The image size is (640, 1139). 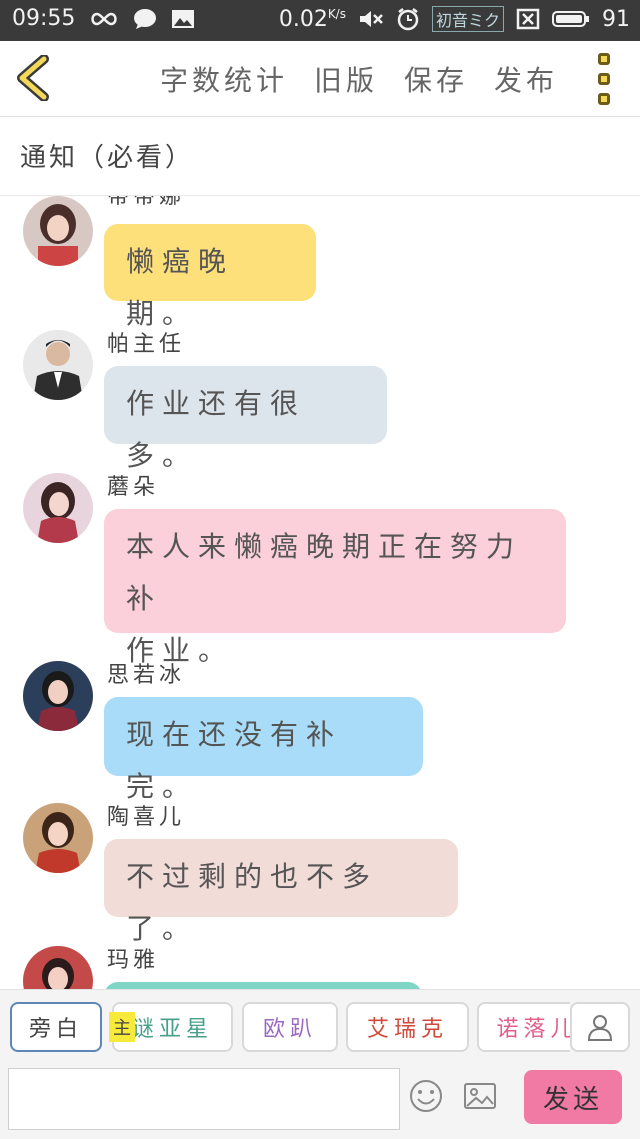 I want to click on main-role-badge: 主, so click(x=122, y=1027).